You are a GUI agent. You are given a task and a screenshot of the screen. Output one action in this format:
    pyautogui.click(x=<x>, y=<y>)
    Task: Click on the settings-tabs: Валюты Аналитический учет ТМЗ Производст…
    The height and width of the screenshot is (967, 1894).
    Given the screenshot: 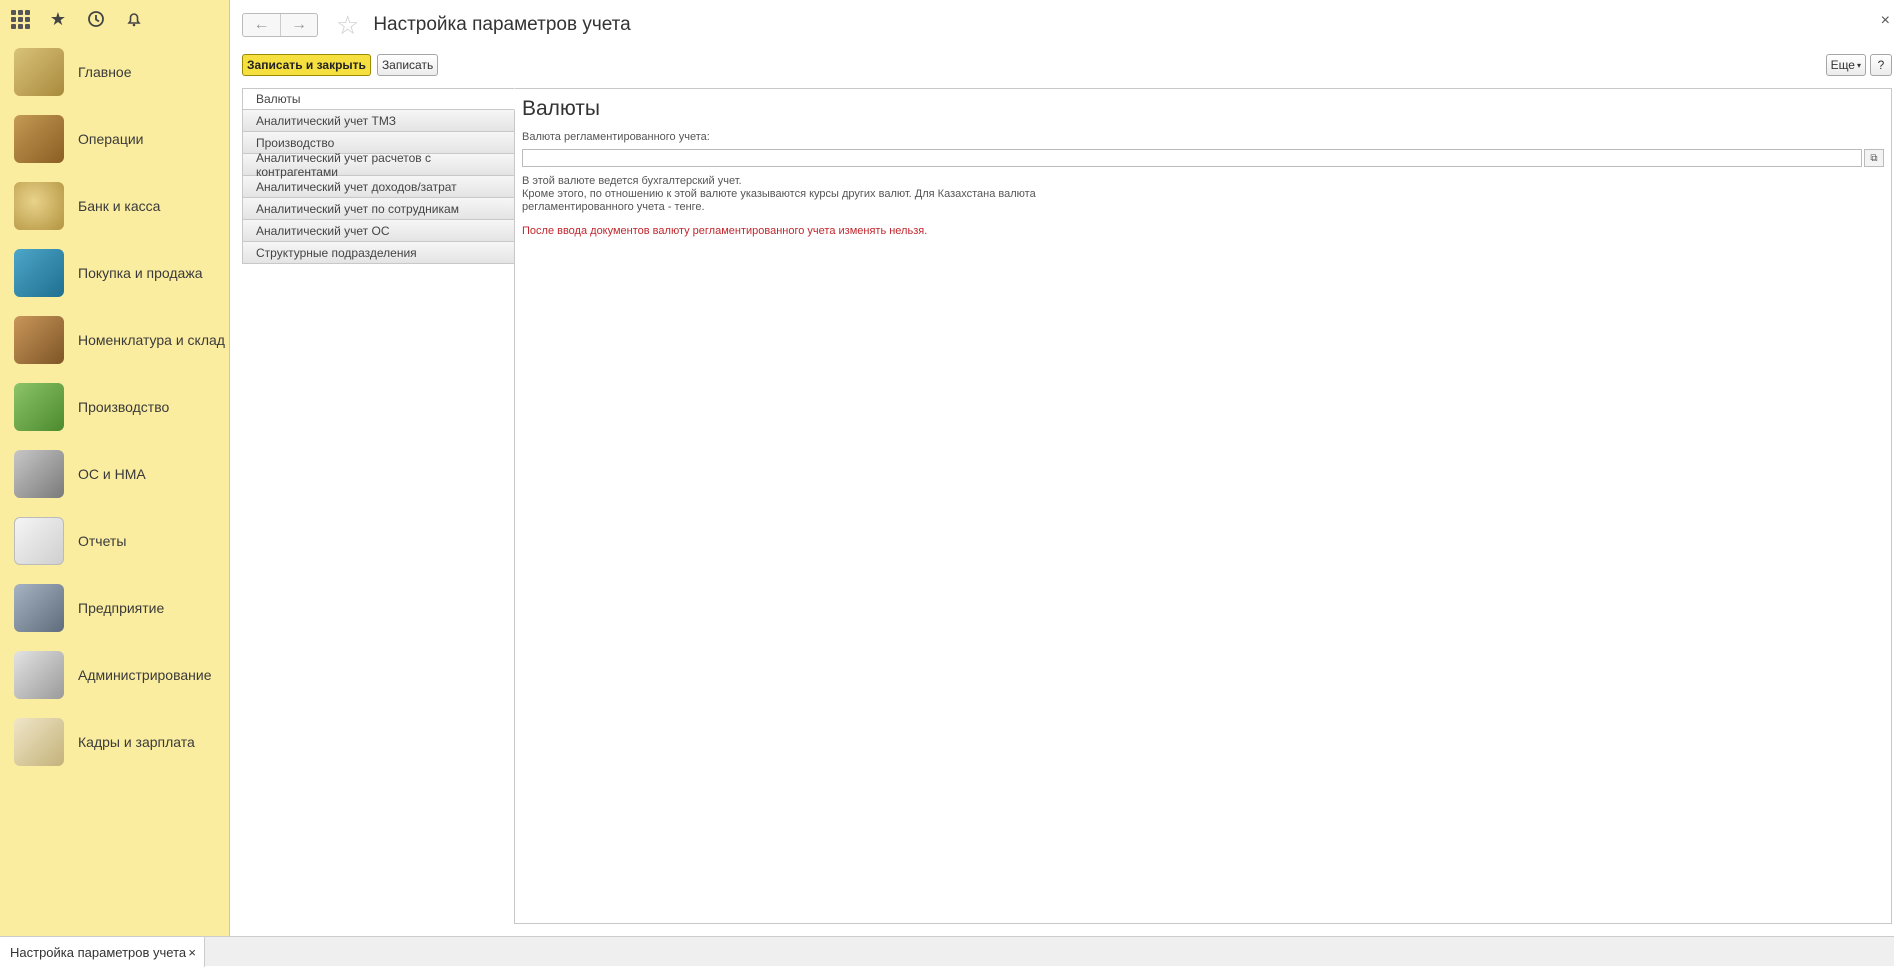 What is the action you would take?
    pyautogui.click(x=378, y=176)
    